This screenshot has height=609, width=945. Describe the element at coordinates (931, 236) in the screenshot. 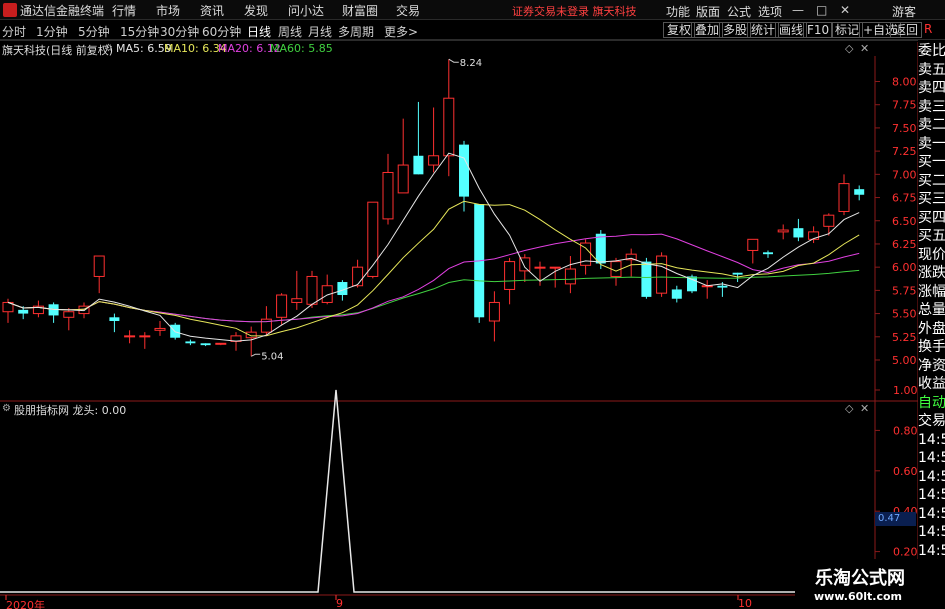

I see `side-list-item: 买五` at that location.